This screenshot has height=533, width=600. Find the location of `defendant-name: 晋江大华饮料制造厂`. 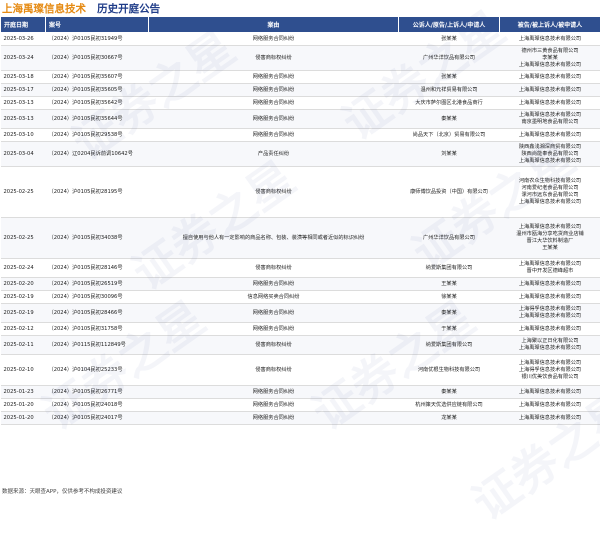

defendant-name: 晋江大华饮料制造厂 is located at coordinates (550, 241).